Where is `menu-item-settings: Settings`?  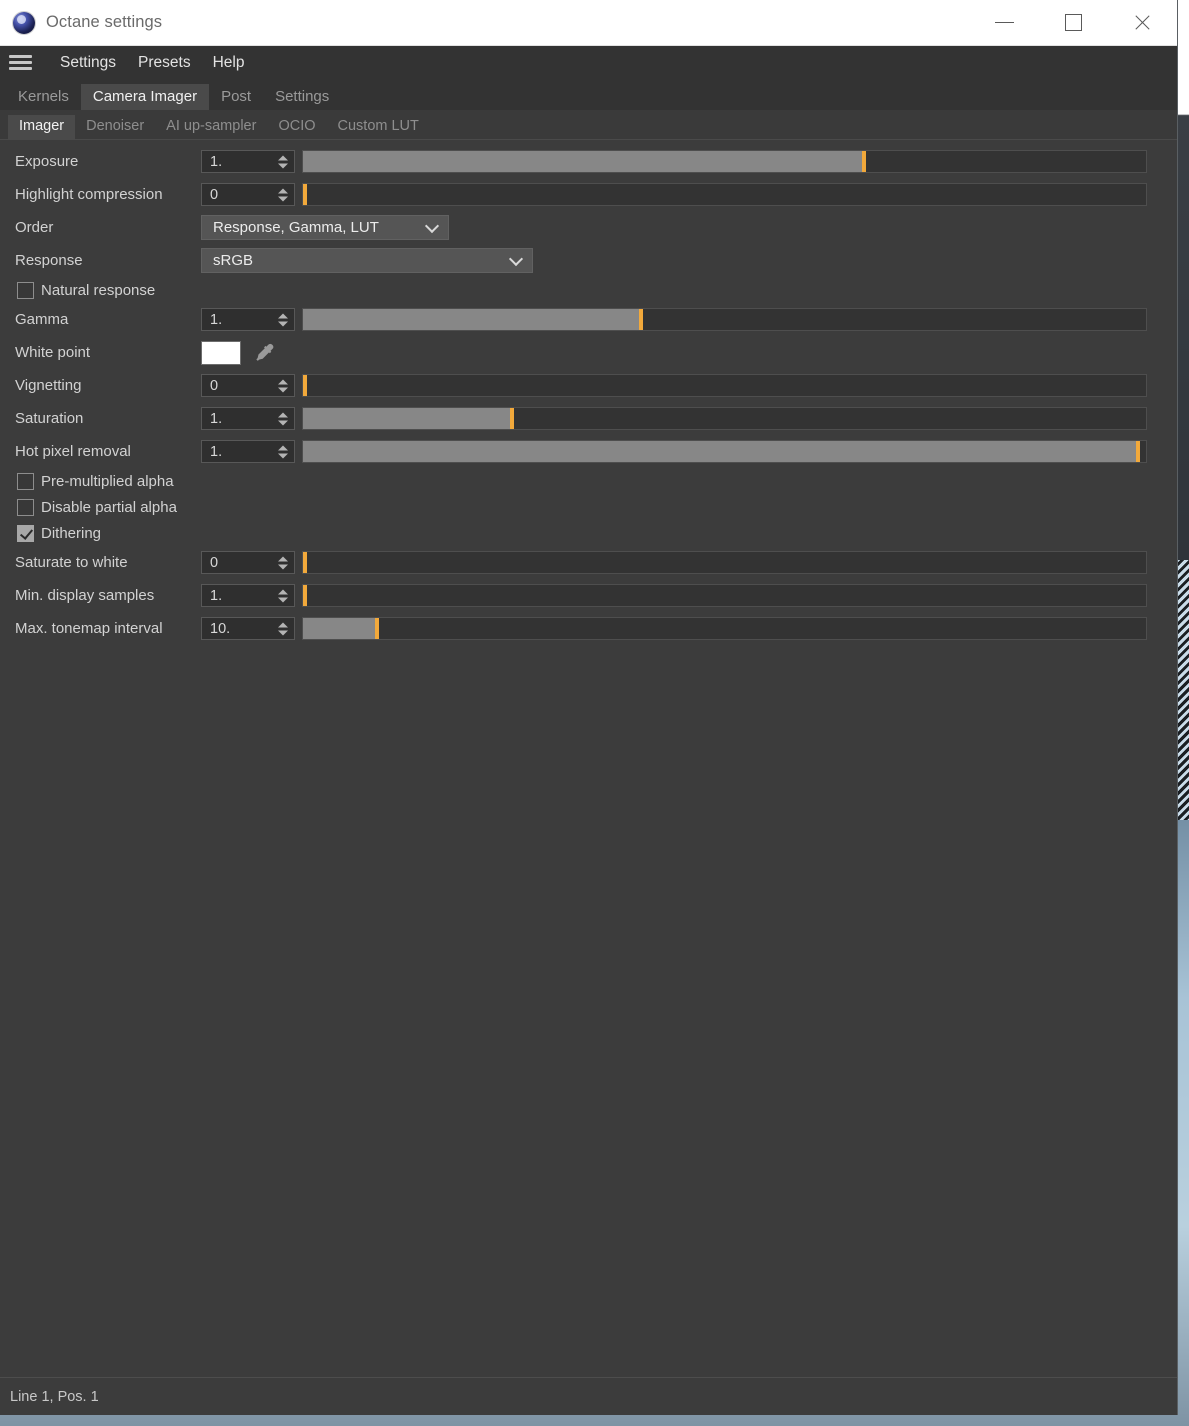 menu-item-settings: Settings is located at coordinates (88, 63).